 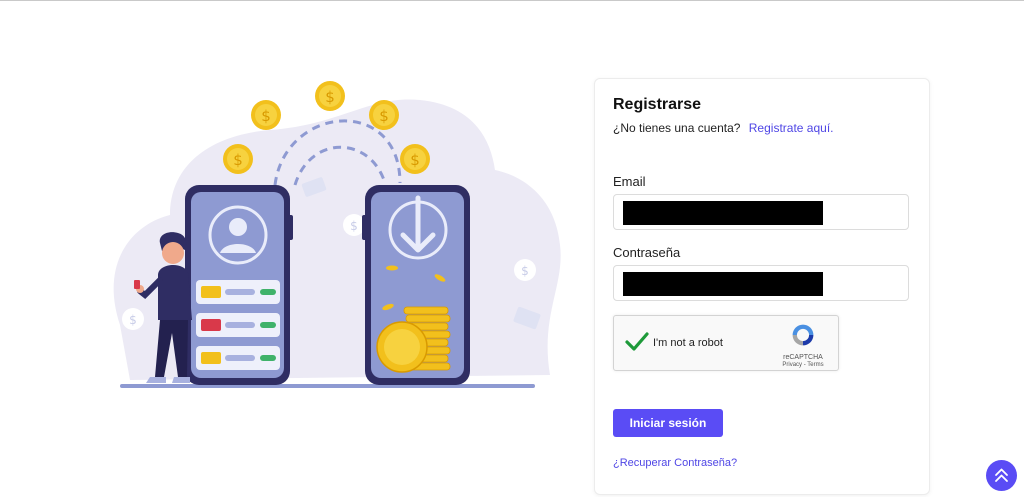 What do you see at coordinates (723, 213) in the screenshot?
I see `redacted-email-value` at bounding box center [723, 213].